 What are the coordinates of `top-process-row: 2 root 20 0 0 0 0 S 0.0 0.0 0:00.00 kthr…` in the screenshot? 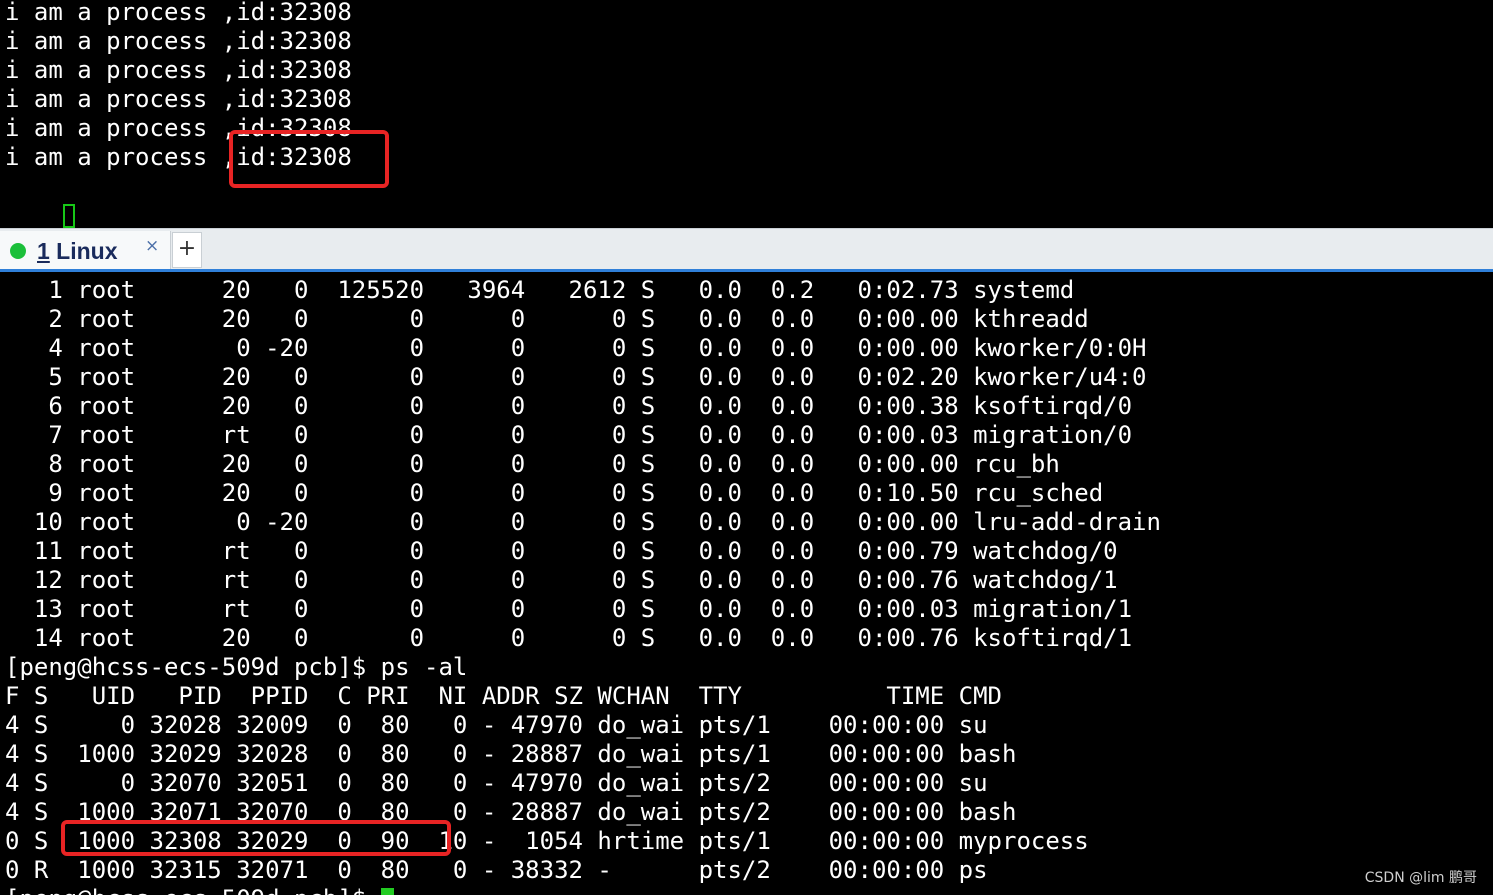 It's located at (547, 319).